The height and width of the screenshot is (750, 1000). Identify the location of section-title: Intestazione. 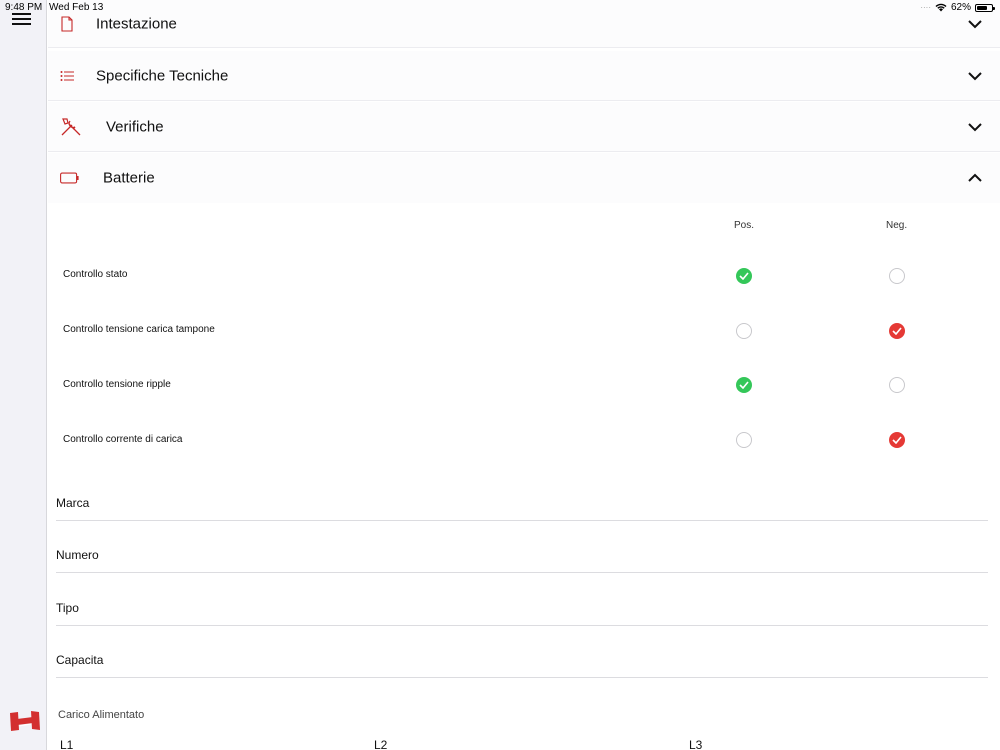
(136, 23).